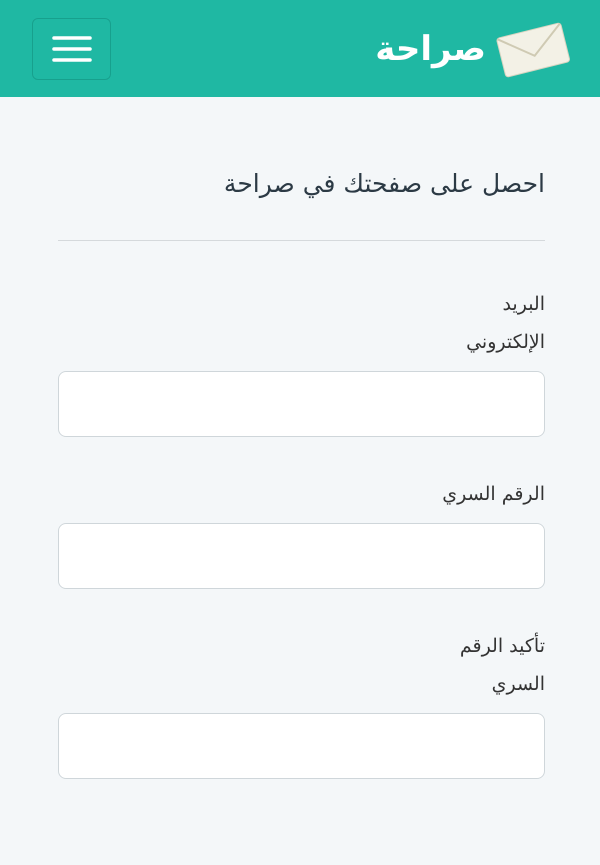 This screenshot has height=865, width=600. What do you see at coordinates (430, 48) in the screenshot?
I see `logo-text: صراحة` at bounding box center [430, 48].